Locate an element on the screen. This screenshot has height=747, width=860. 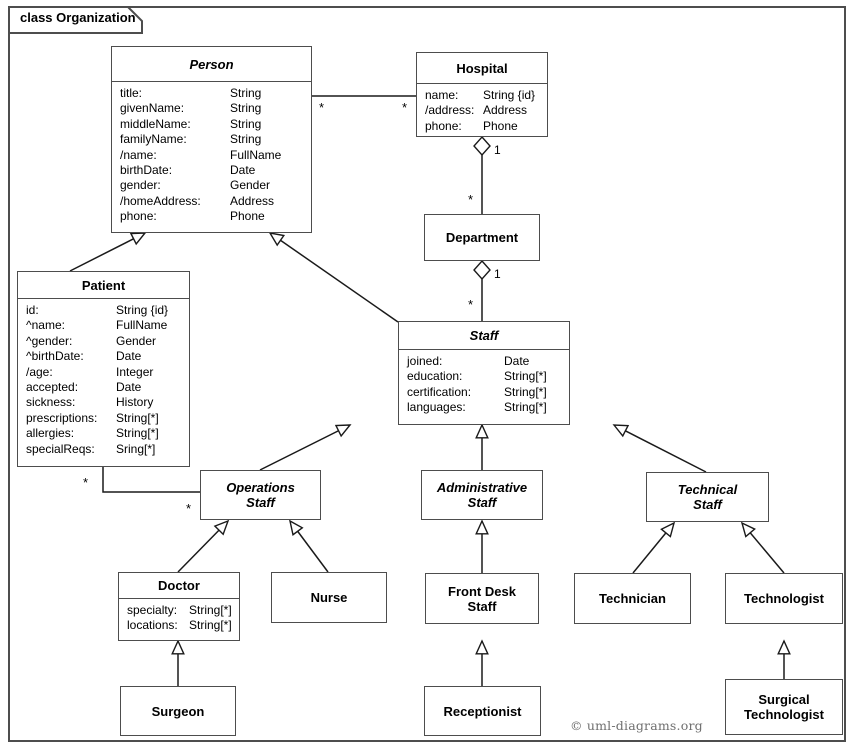
attr-row: /name: FullName is located at coordinates (201, 154).